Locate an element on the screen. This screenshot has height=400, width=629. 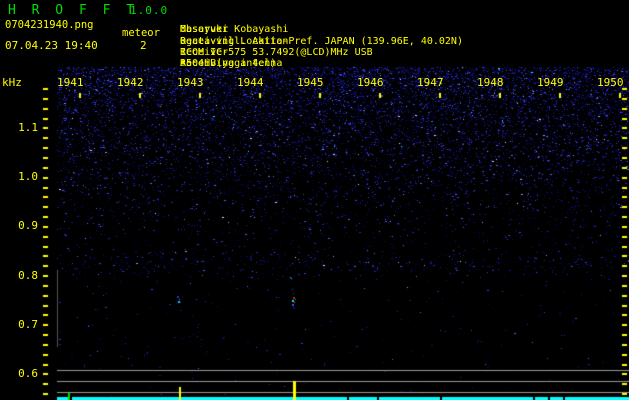
y-axis-tick-label: 0.9 is located at coordinates (28, 226).